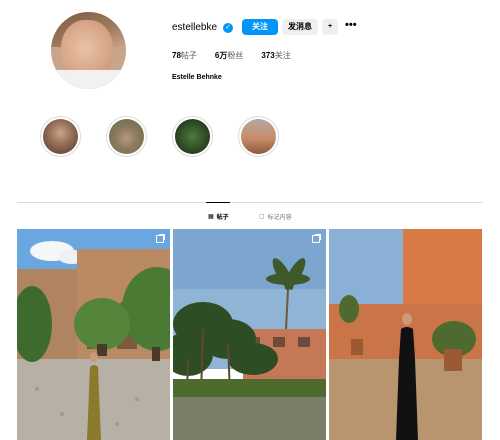 Image resolution: width=500 pixels, height=440 pixels. Describe the element at coordinates (351, 25) in the screenshot. I see `more-options-icon: •••` at that location.